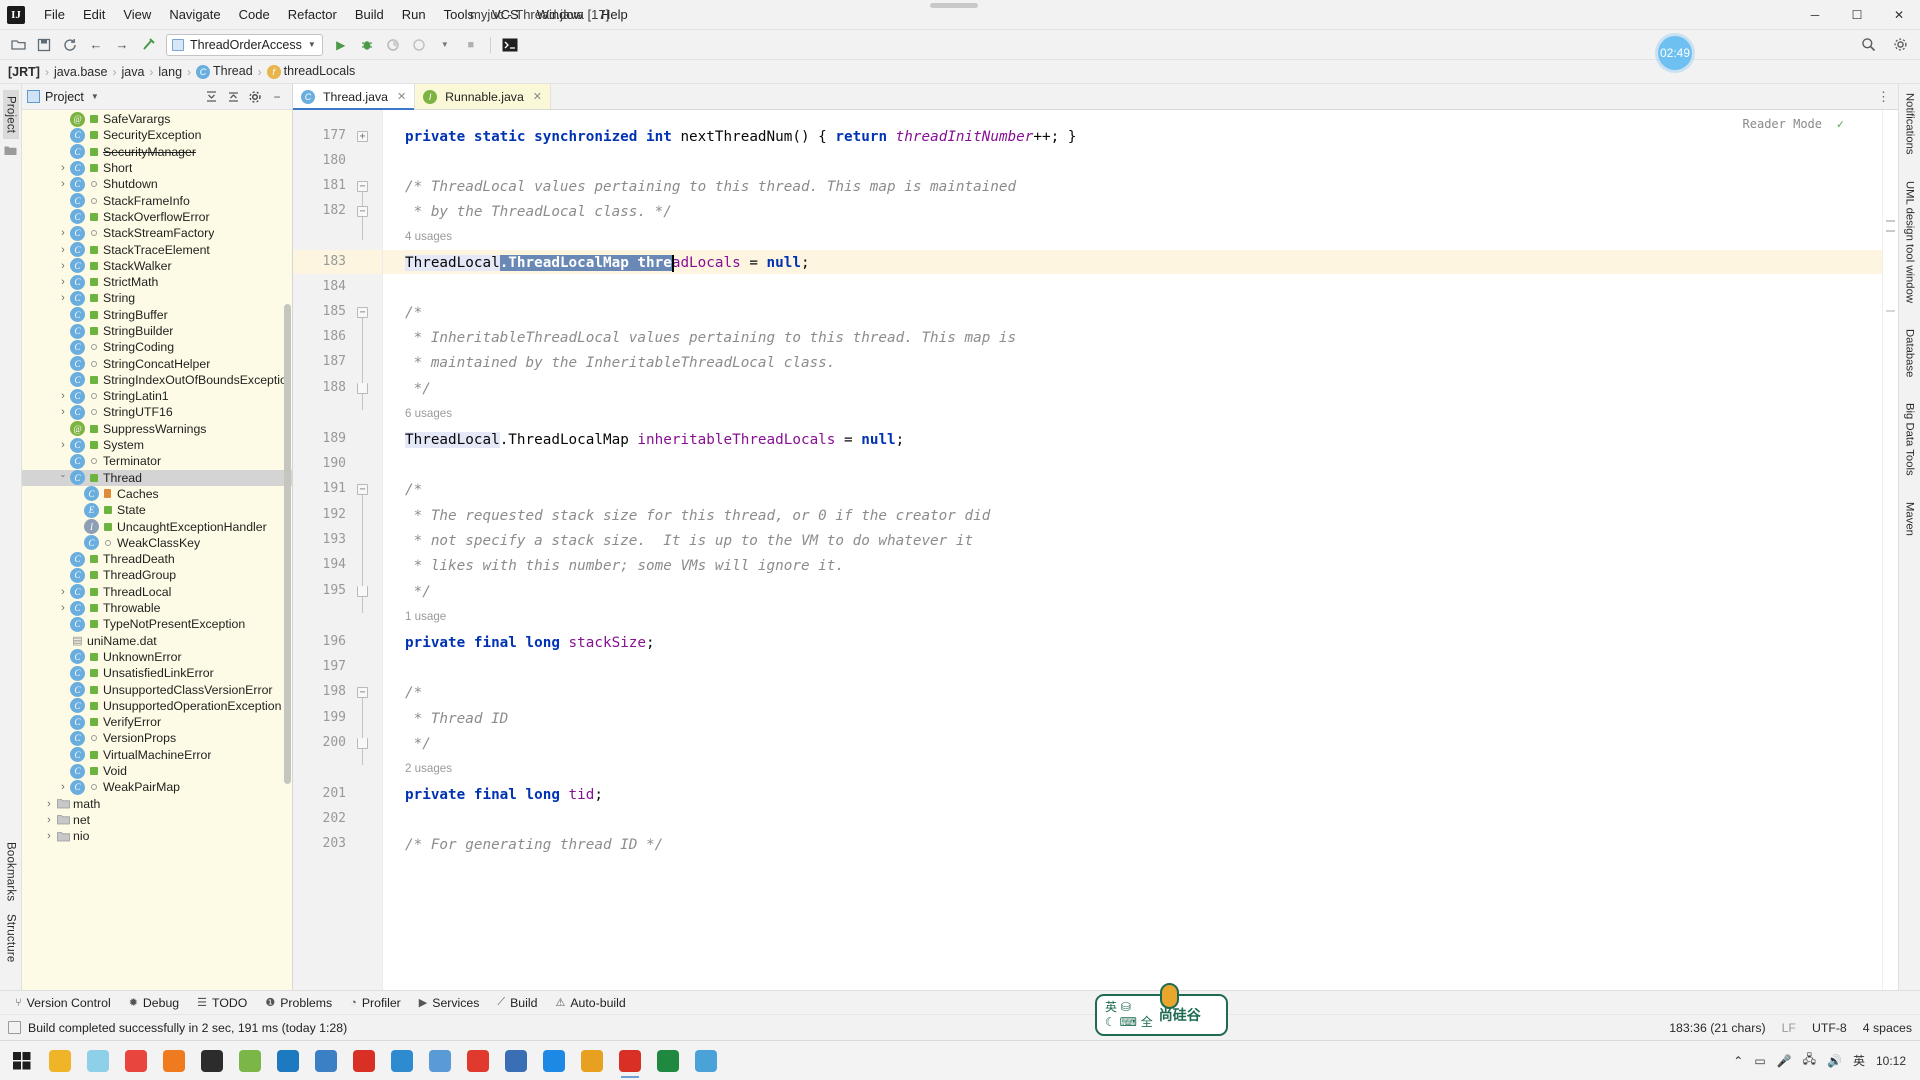  What do you see at coordinates (287, 544) in the screenshot?
I see `project-tree-scrollbar` at bounding box center [287, 544].